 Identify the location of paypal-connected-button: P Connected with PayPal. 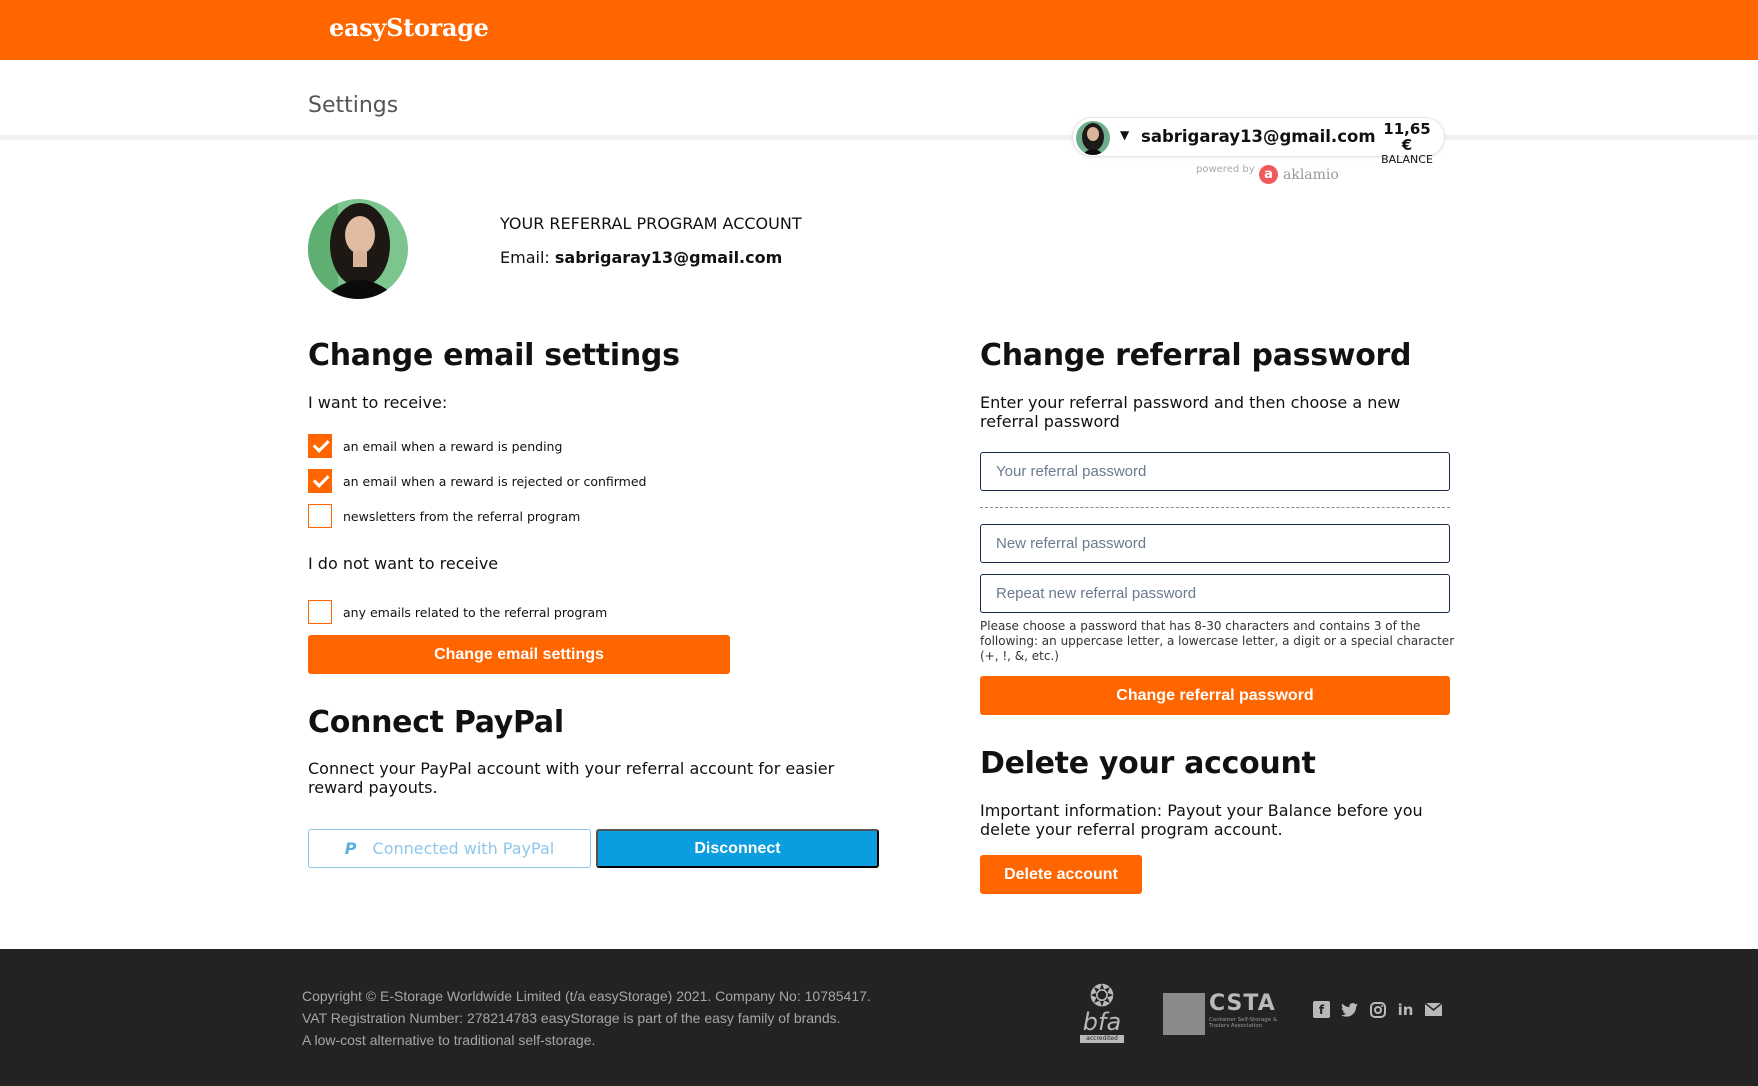
(449, 848).